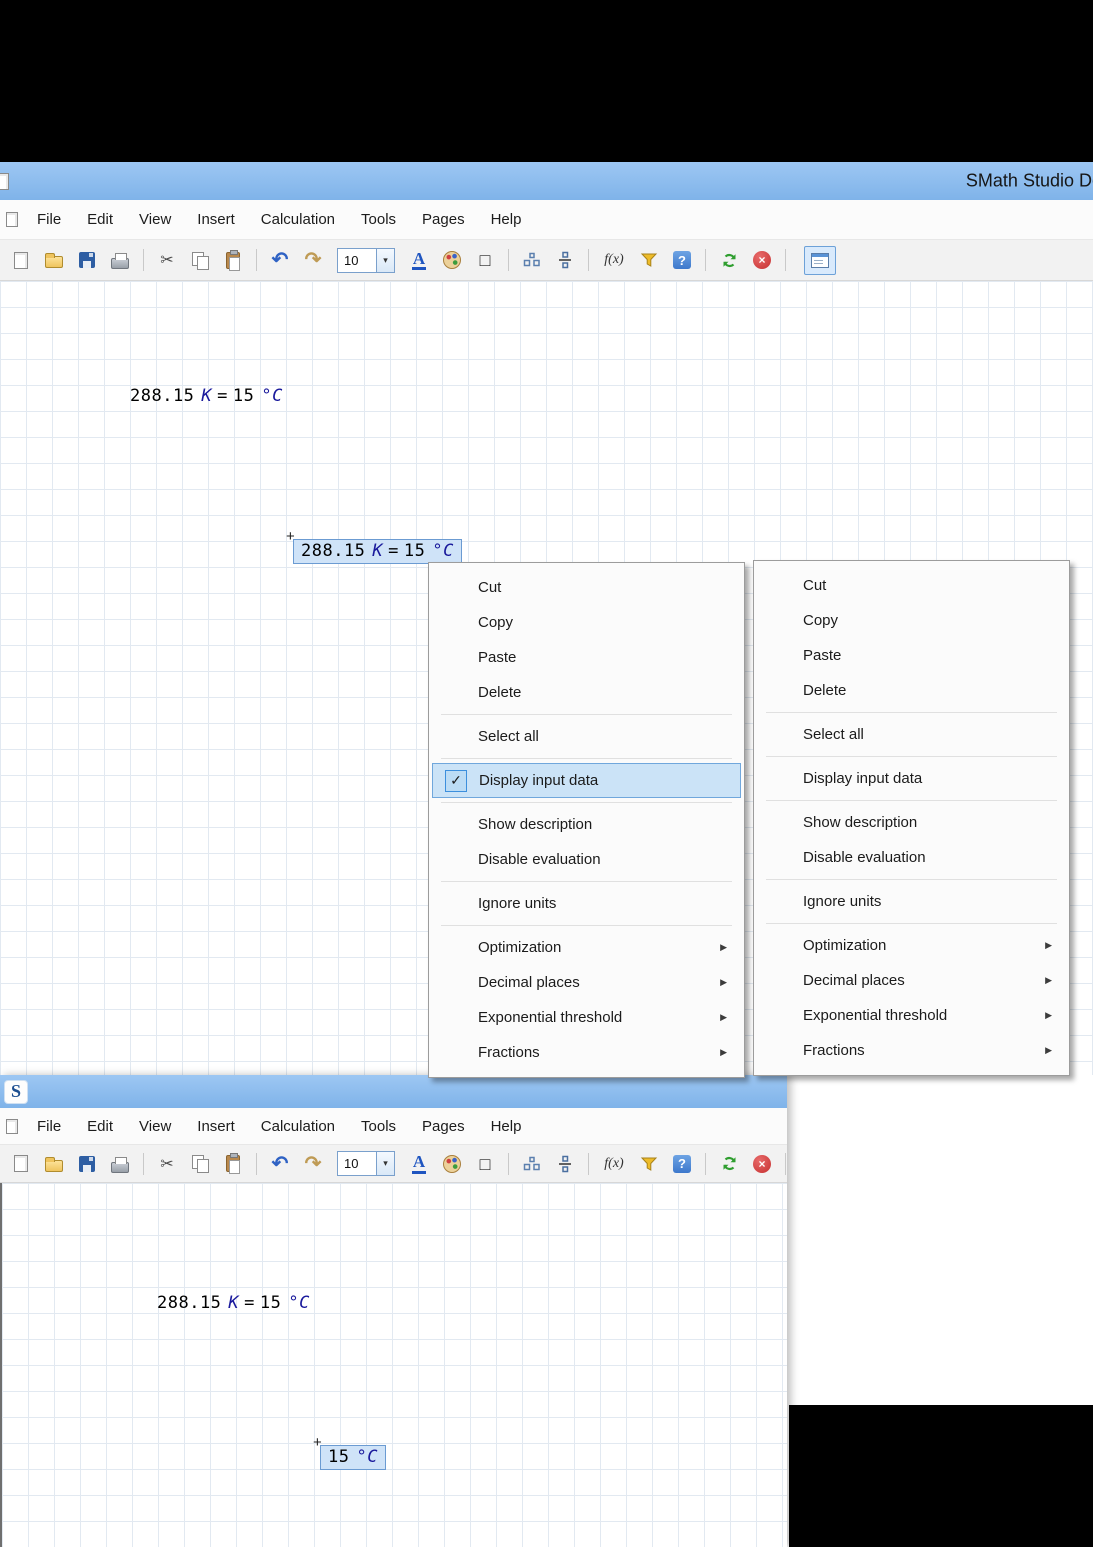  What do you see at coordinates (374, 546) in the screenshot?
I see `selected-math-expression: + 288.15 K = 15 °C` at bounding box center [374, 546].